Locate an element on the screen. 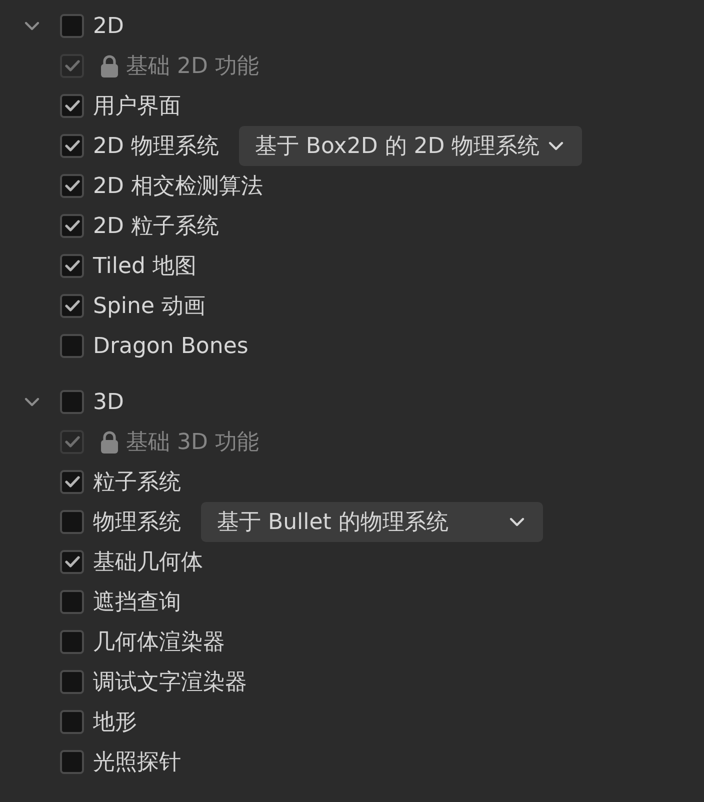 Image resolution: width=704 pixels, height=802 pixels. item-label: 遮挡查询 is located at coordinates (137, 603).